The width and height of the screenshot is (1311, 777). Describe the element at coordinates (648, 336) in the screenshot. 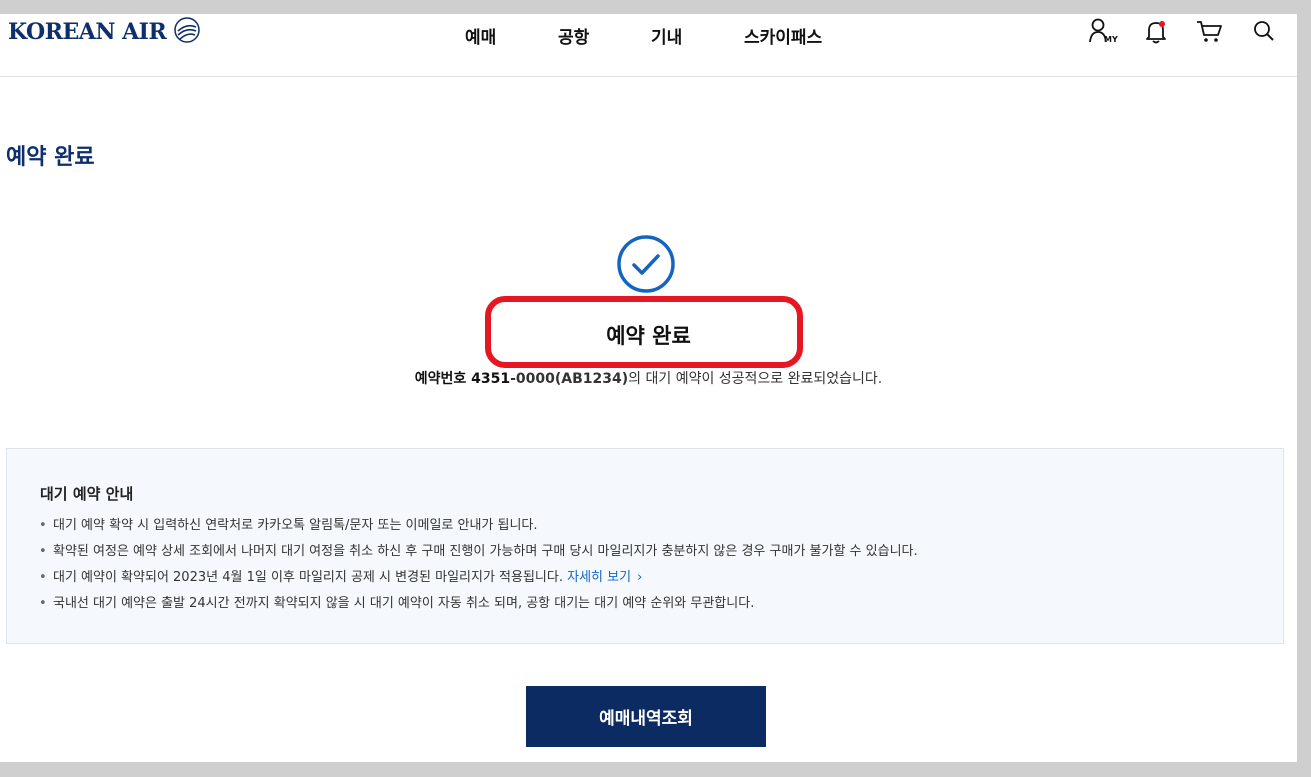

I see `completion-title: 예약 완료` at that location.